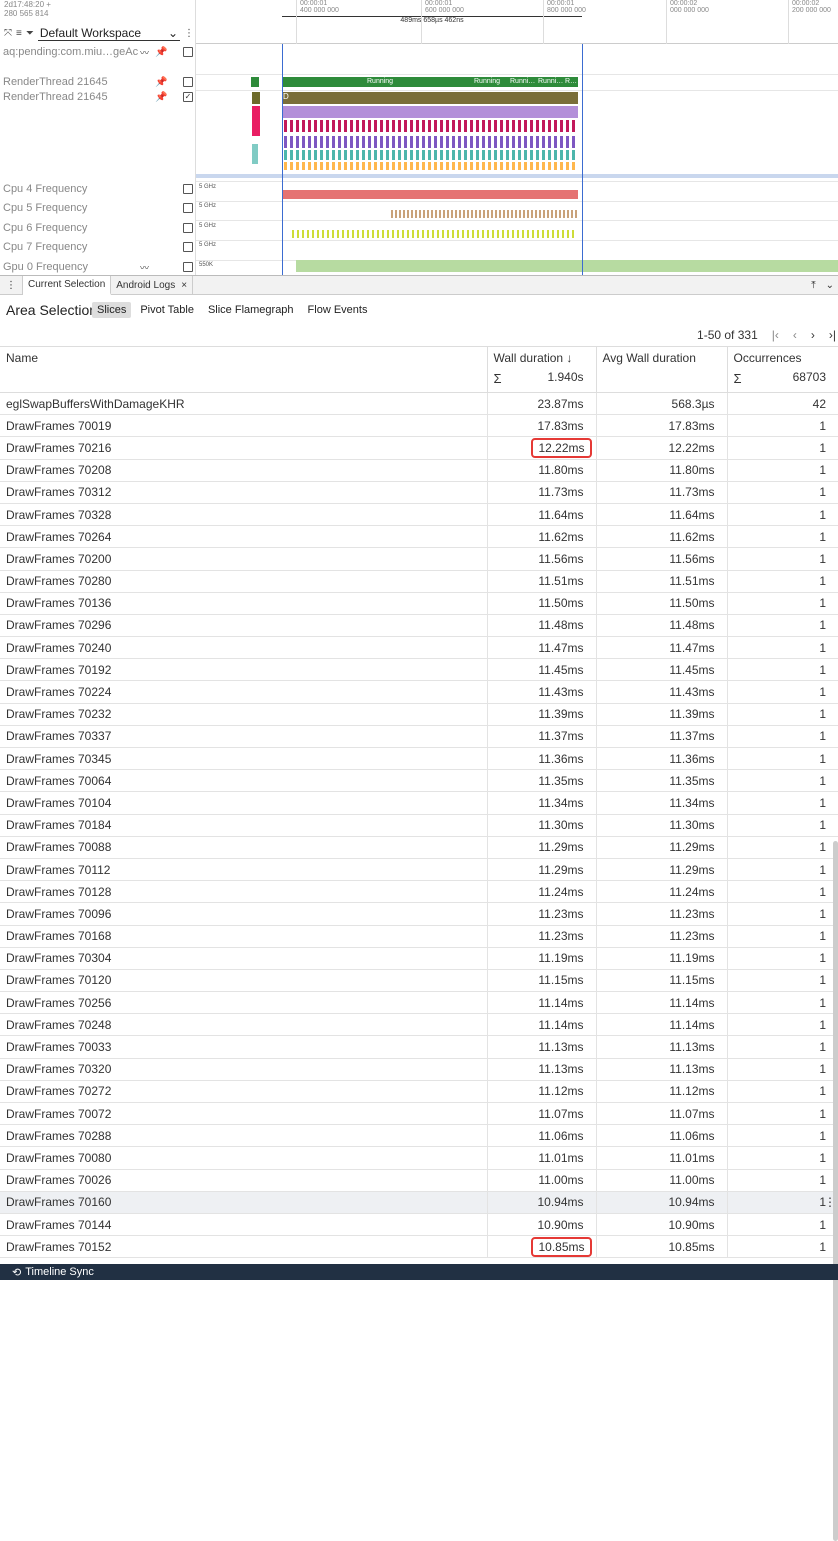  What do you see at coordinates (662, 369) in the screenshot?
I see `col-avg-wall-duration: Avg Wall duration` at bounding box center [662, 369].